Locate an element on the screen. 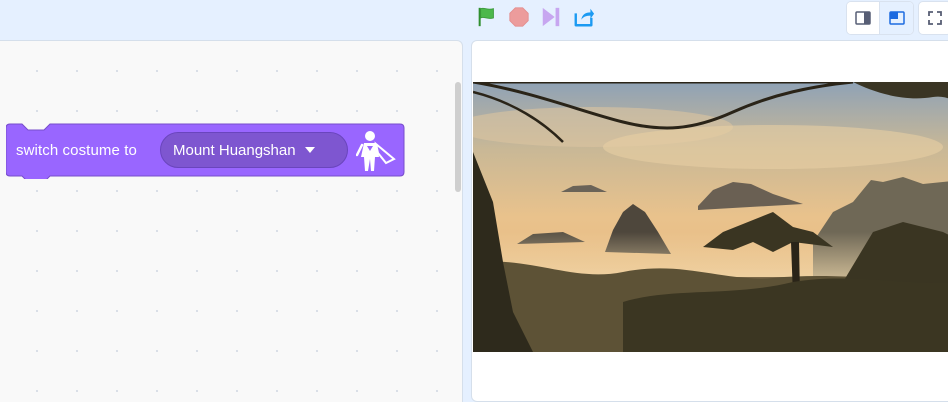 The width and height of the screenshot is (948, 402). fullscreen-button is located at coordinates (933, 18).